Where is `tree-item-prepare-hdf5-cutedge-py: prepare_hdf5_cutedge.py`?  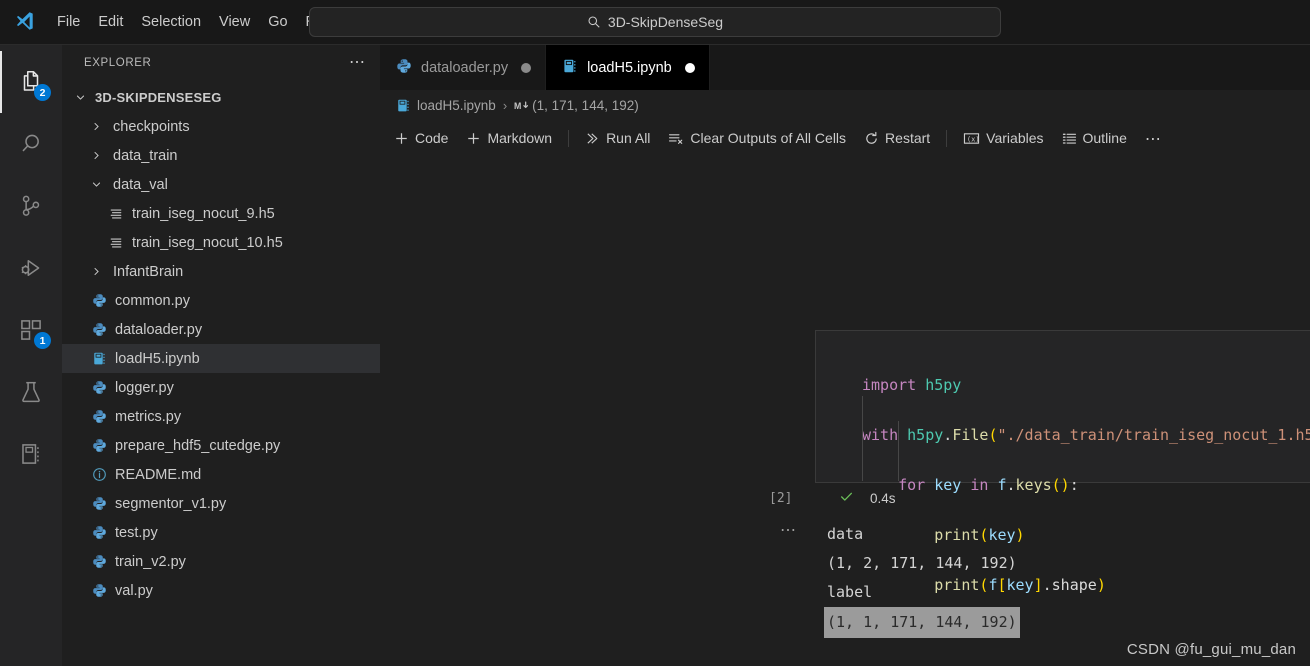
tree-item-prepare-hdf5-cutedge-py: prepare_hdf5_cutedge.py is located at coordinates (221, 445).